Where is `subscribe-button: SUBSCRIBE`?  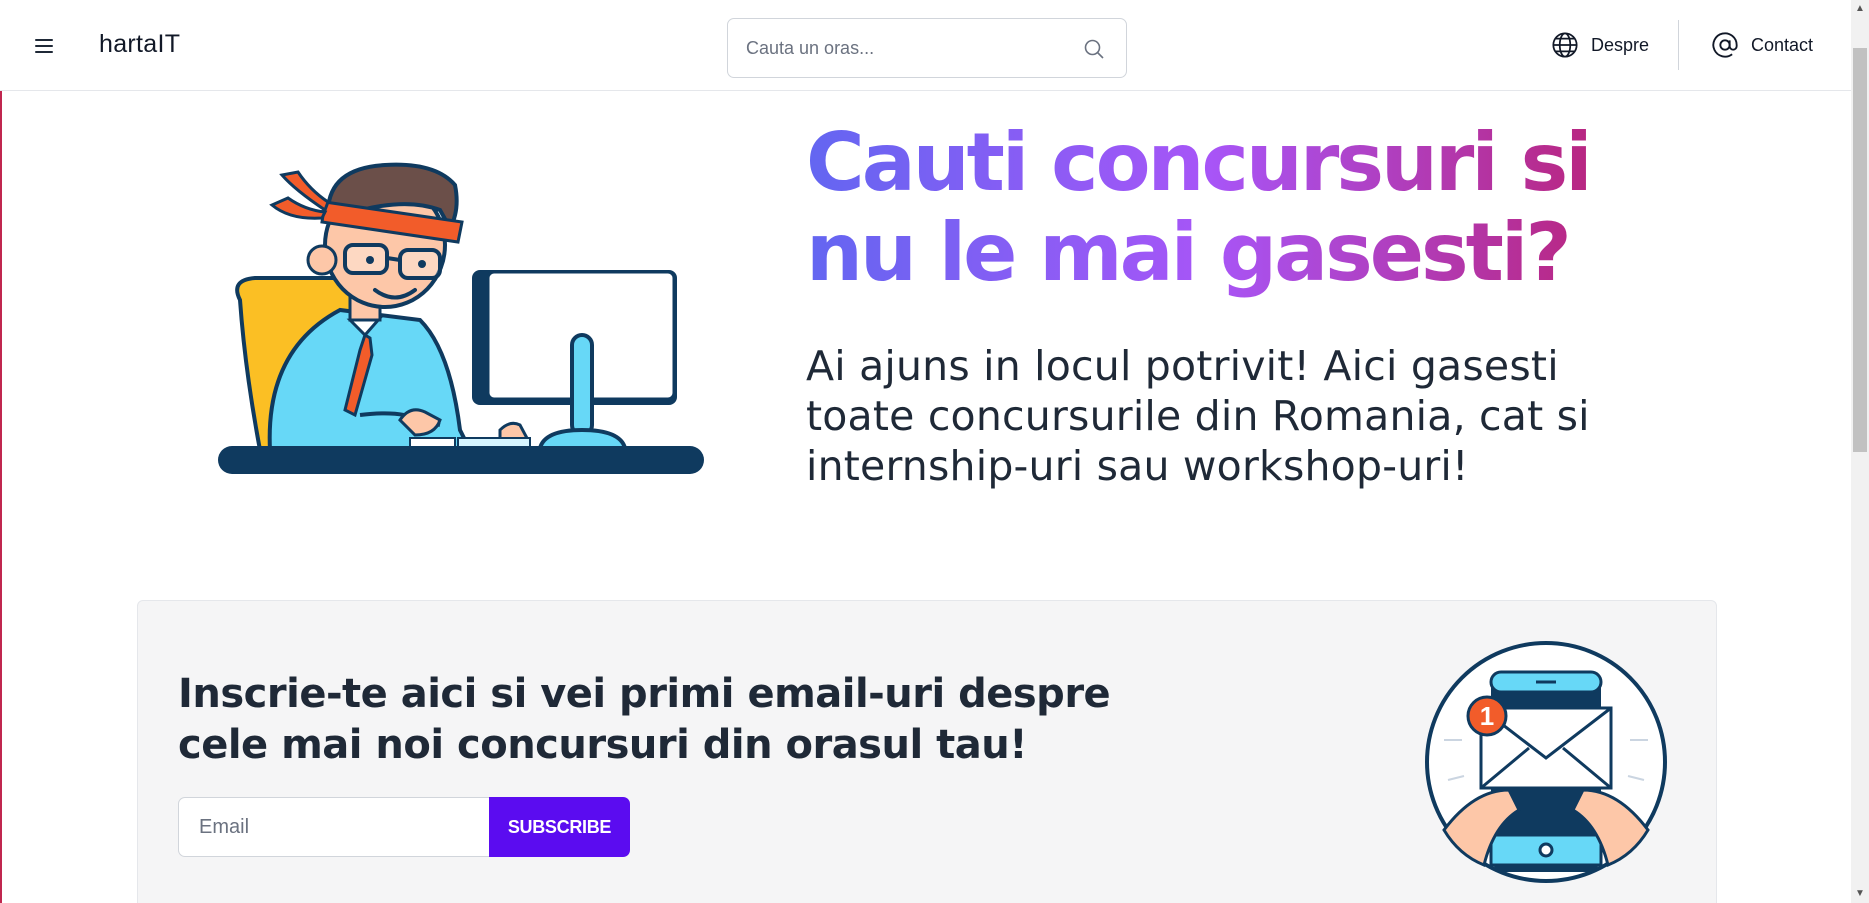
subscribe-button: SUBSCRIBE is located at coordinates (559, 827).